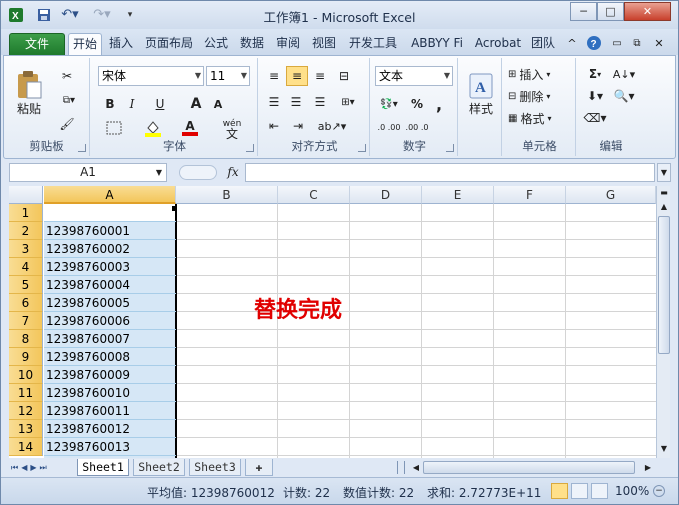  What do you see at coordinates (228, 76) in the screenshot?
I see `font-size-combo: 11 ▼` at bounding box center [228, 76].